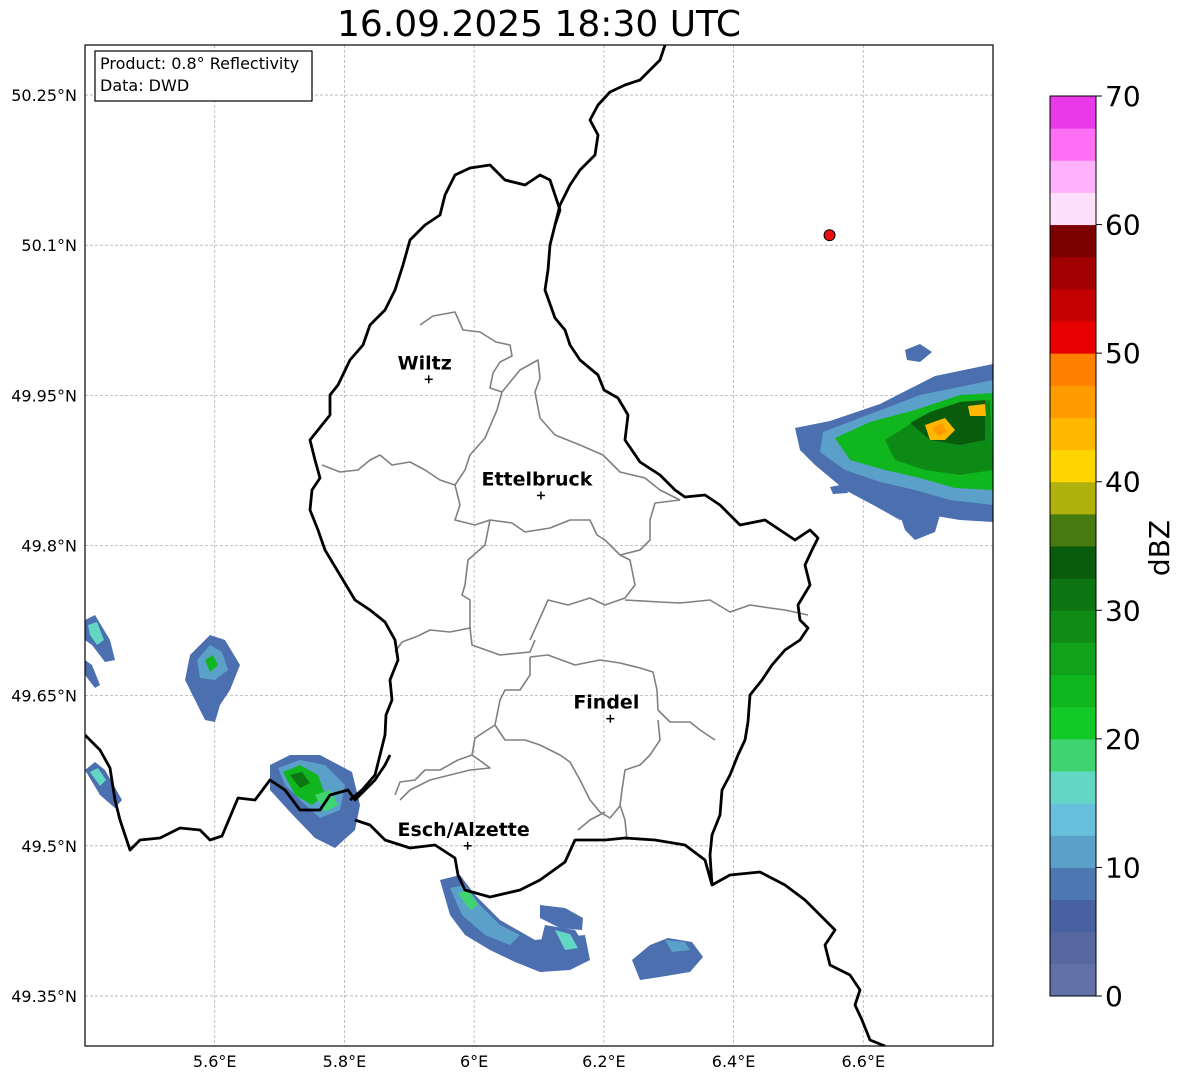 The image size is (1184, 1081). What do you see at coordinates (345, 1061) in the screenshot?
I see `lon-tick-label: 5.8°E` at bounding box center [345, 1061].